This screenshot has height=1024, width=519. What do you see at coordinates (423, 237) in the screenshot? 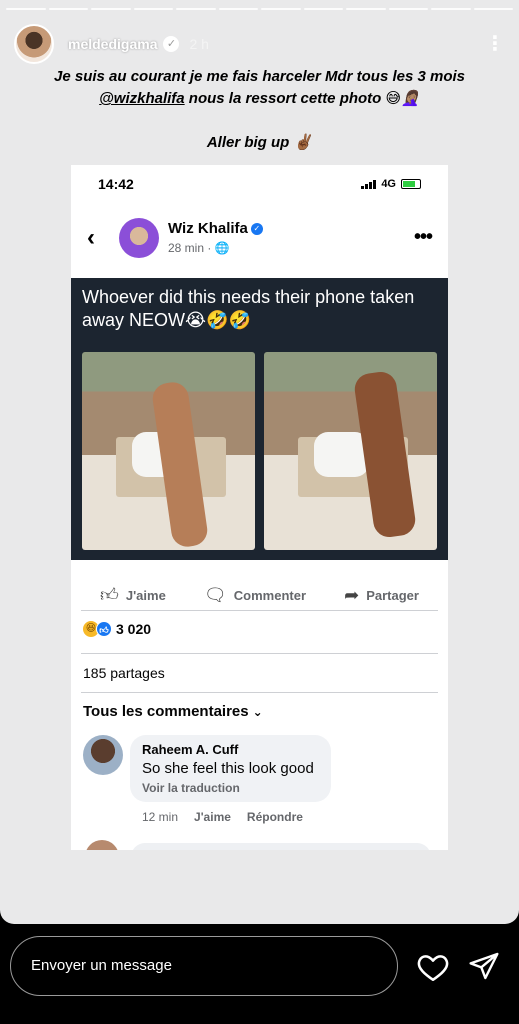
I see `post-options-icon: •••` at bounding box center [423, 237].